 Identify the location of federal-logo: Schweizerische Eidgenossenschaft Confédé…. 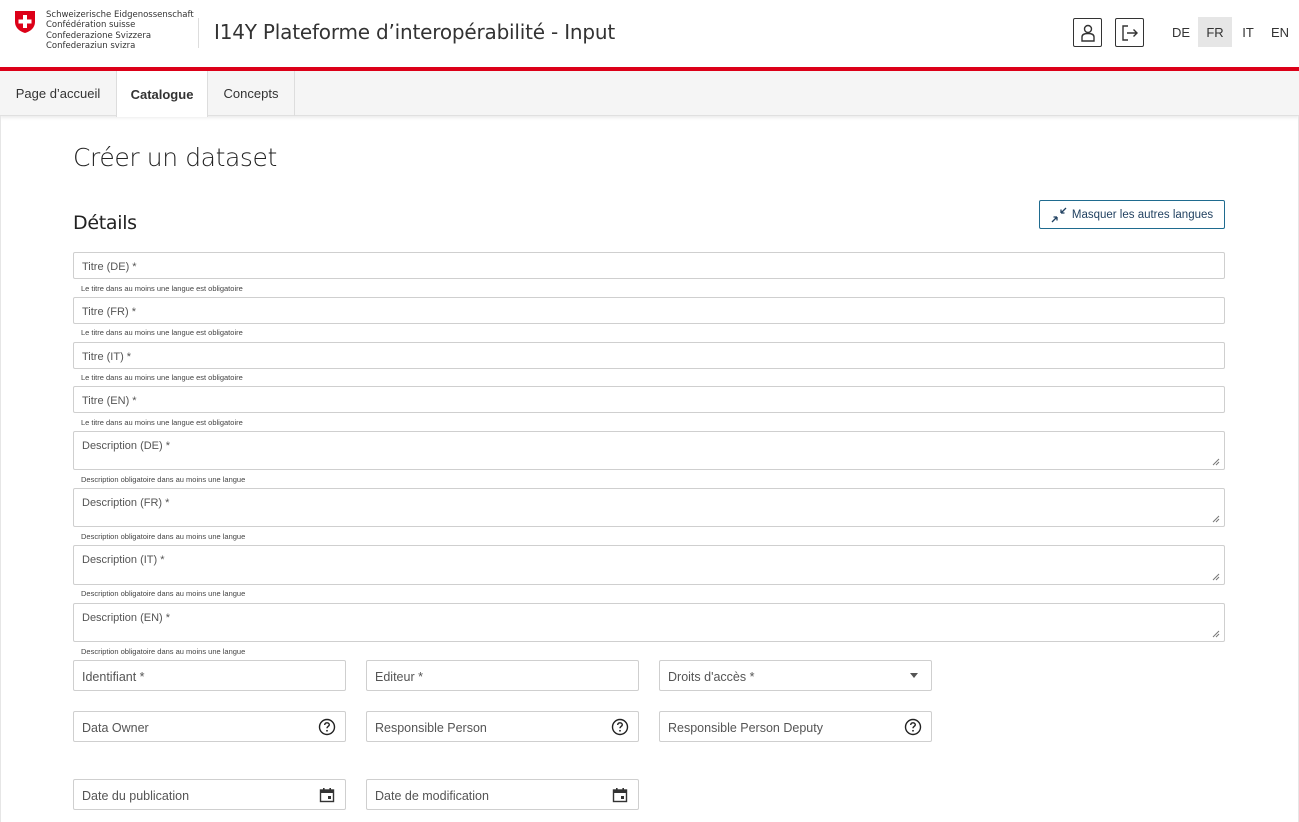
(104, 30).